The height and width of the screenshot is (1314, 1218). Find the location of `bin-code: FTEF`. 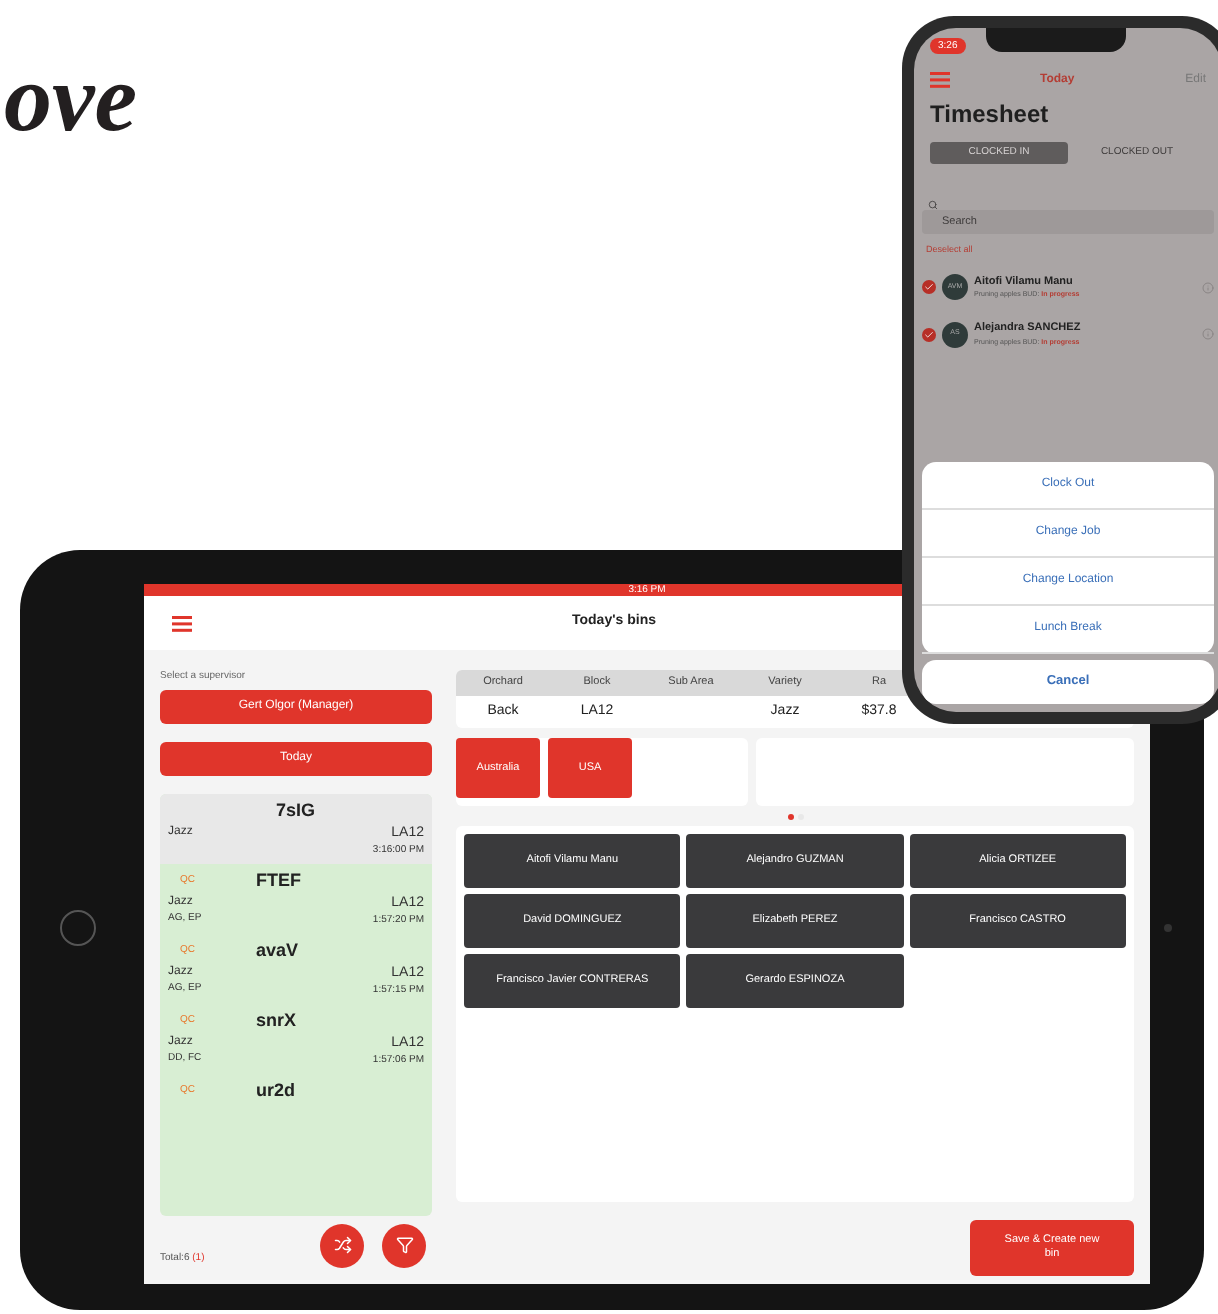

bin-code: FTEF is located at coordinates (278, 880).